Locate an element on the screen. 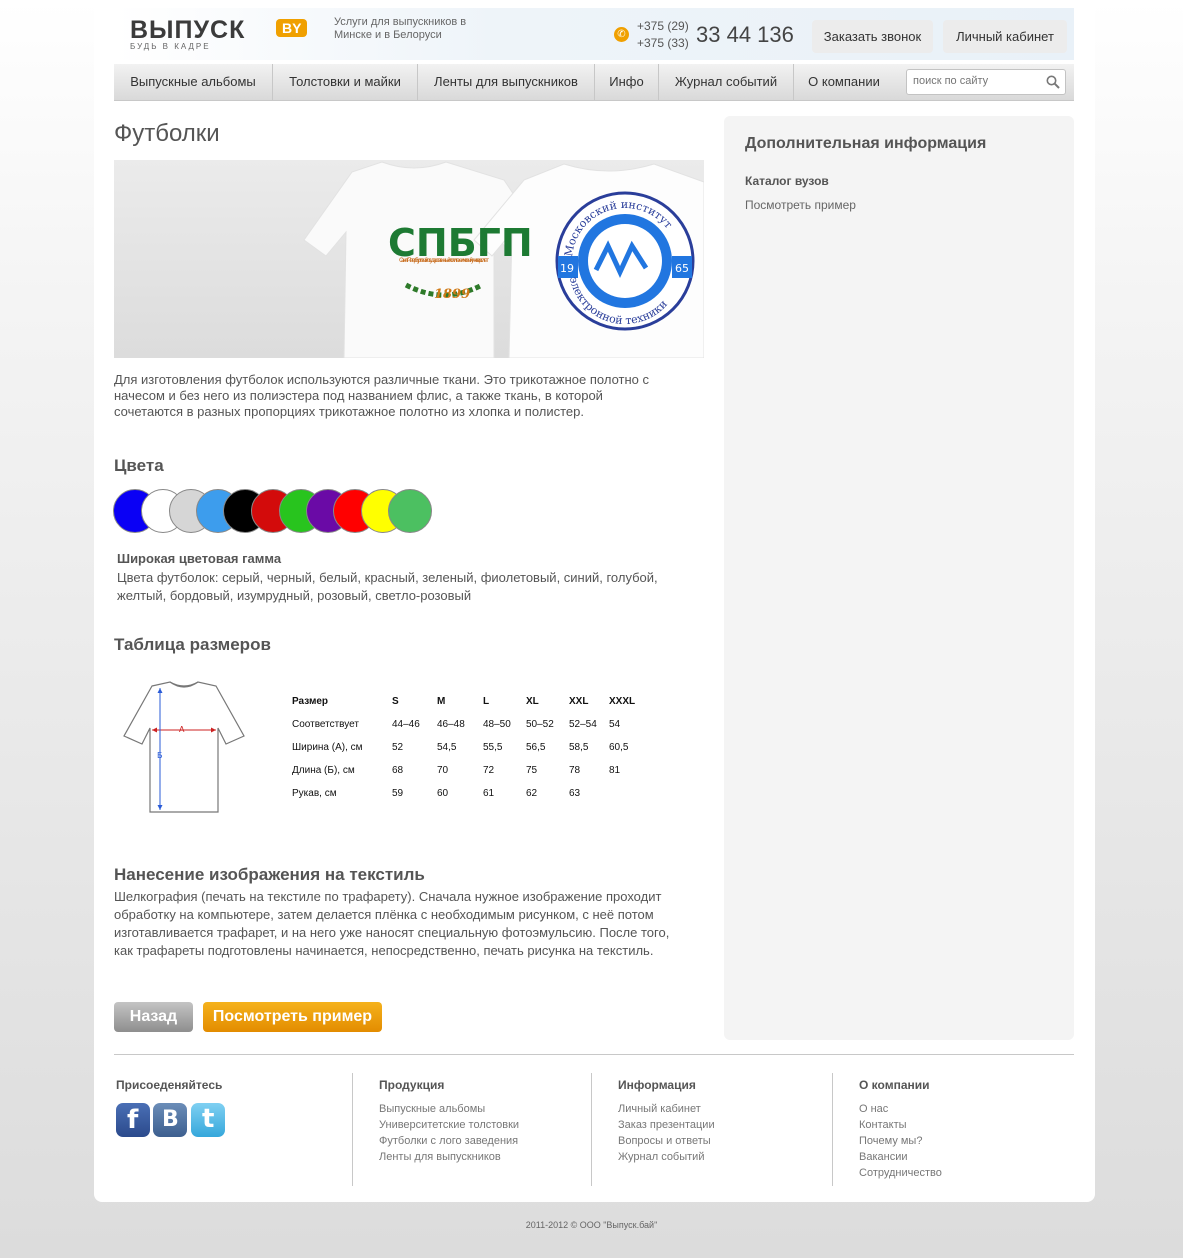 The width and height of the screenshot is (1183, 1258). table-cell: 44–46 is located at coordinates (406, 724).